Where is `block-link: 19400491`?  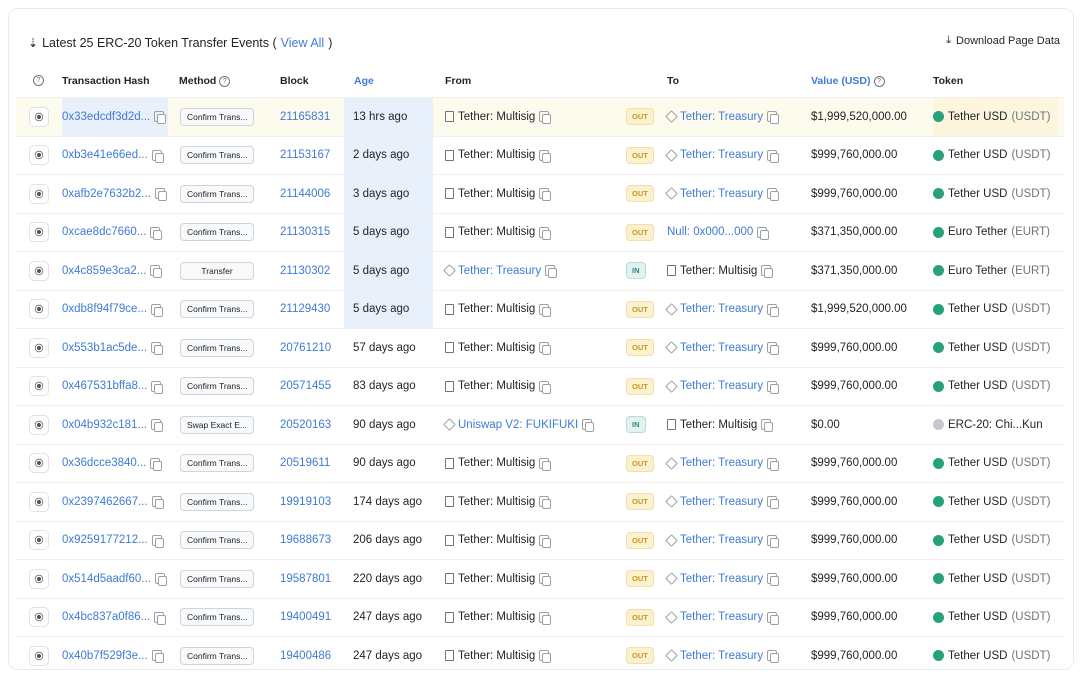
block-link: 19400491 is located at coordinates (305, 617).